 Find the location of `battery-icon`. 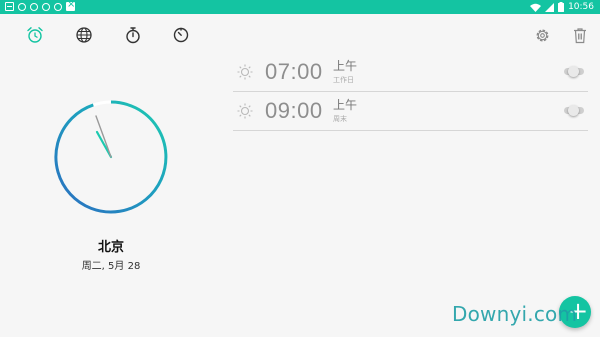

battery-icon is located at coordinates (561, 7).